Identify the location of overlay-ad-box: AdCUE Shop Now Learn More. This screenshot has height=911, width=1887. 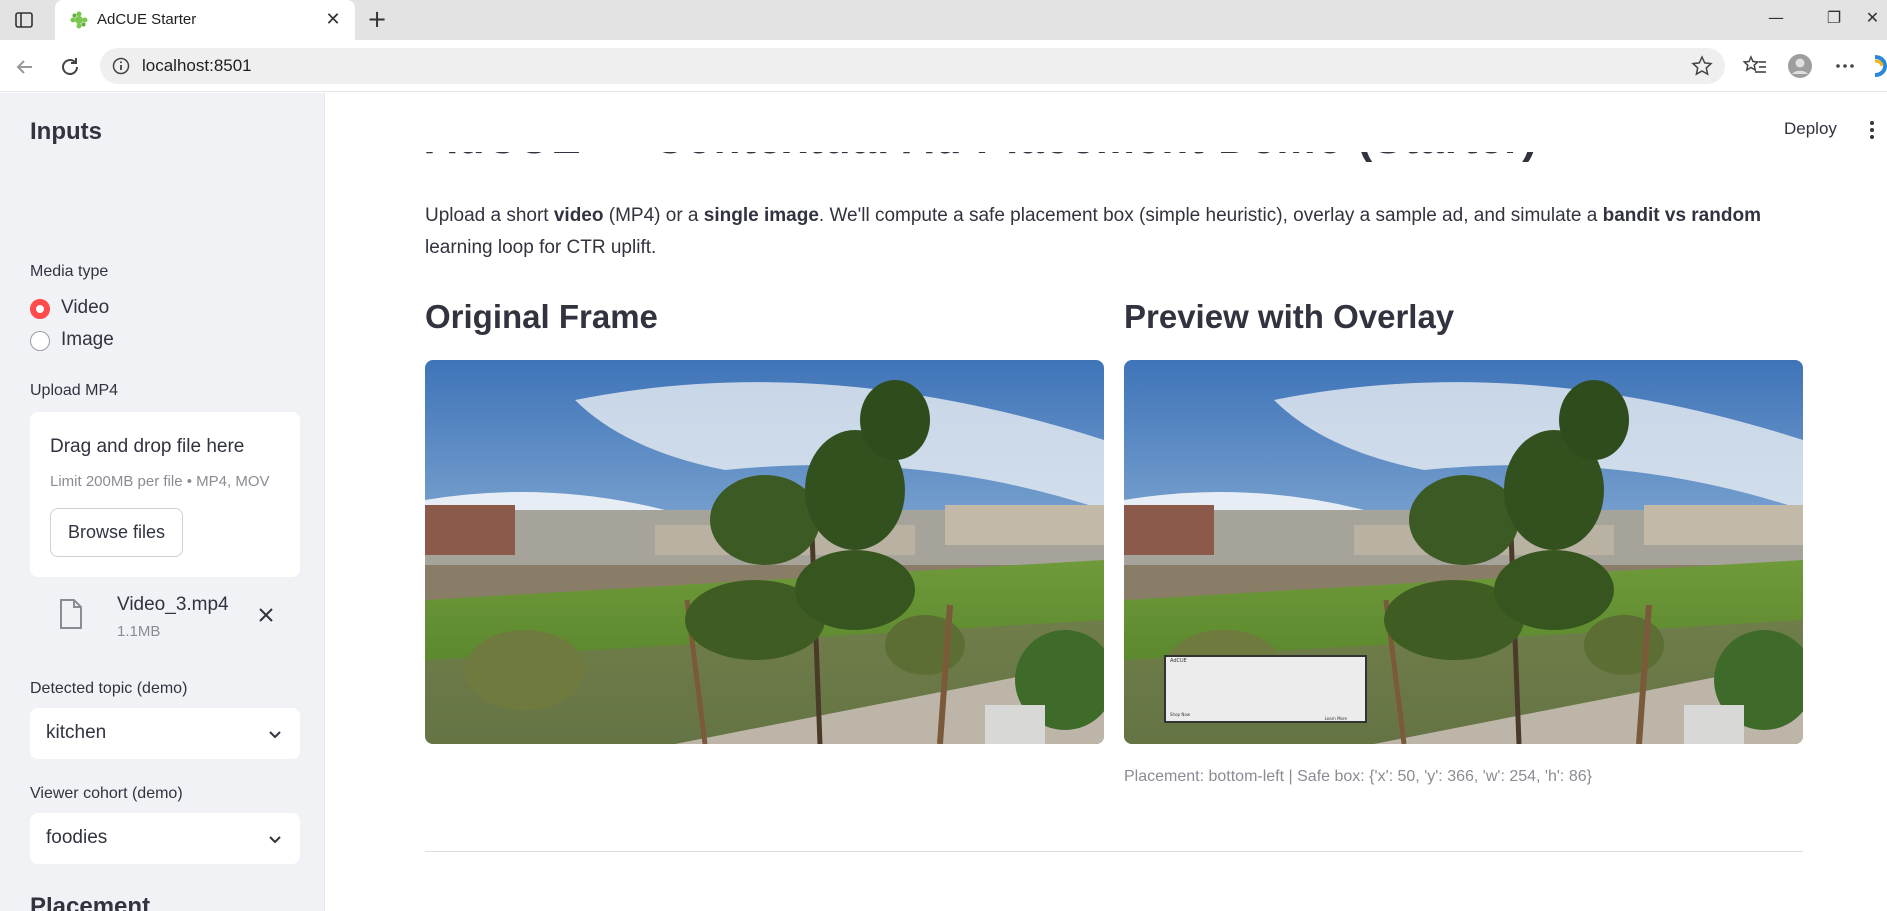
(1265, 689).